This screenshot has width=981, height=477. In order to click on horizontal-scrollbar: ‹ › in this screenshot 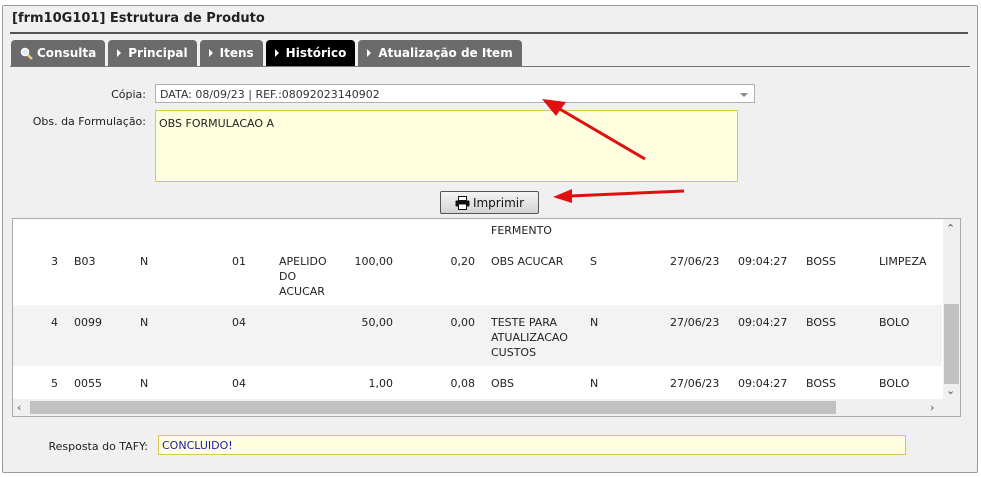, I will do `click(486, 407)`.